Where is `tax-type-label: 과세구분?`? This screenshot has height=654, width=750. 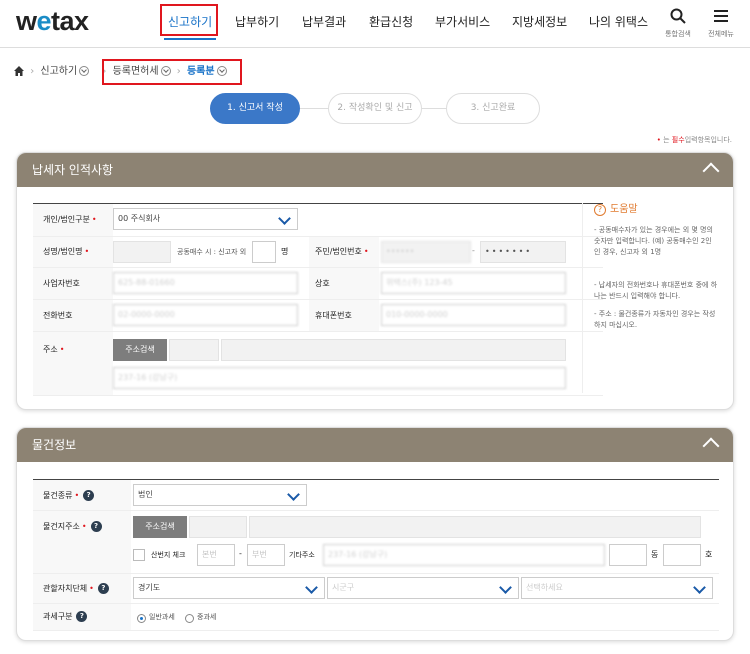 tax-type-label: 과세구분? is located at coordinates (65, 616).